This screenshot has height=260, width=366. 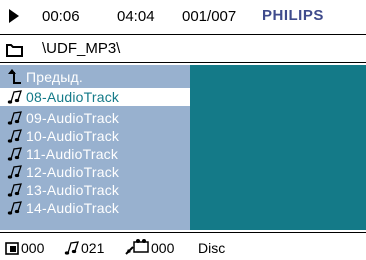 I want to click on list-item: 08-AudioTrack, so click(x=95, y=97).